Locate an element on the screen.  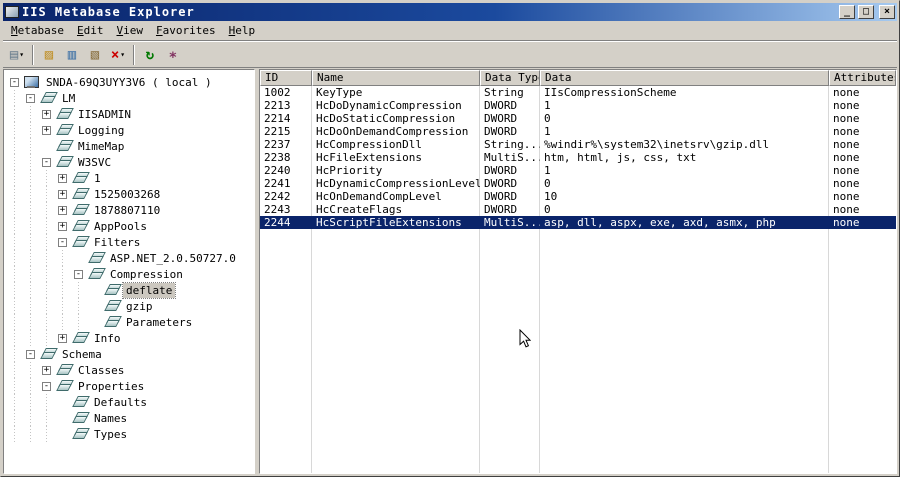
tree-node-label: SNDA-69Q3UYY3V6 ( local ) is located at coordinates (129, 82).